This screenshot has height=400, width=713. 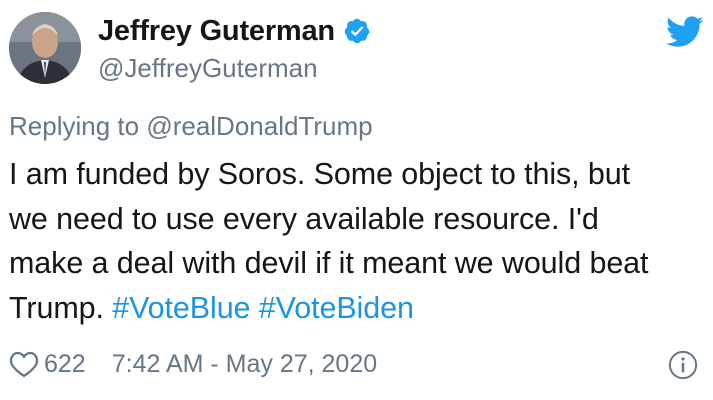 What do you see at coordinates (336, 308) in the screenshot?
I see `hashtag-link: #VoteBiden` at bounding box center [336, 308].